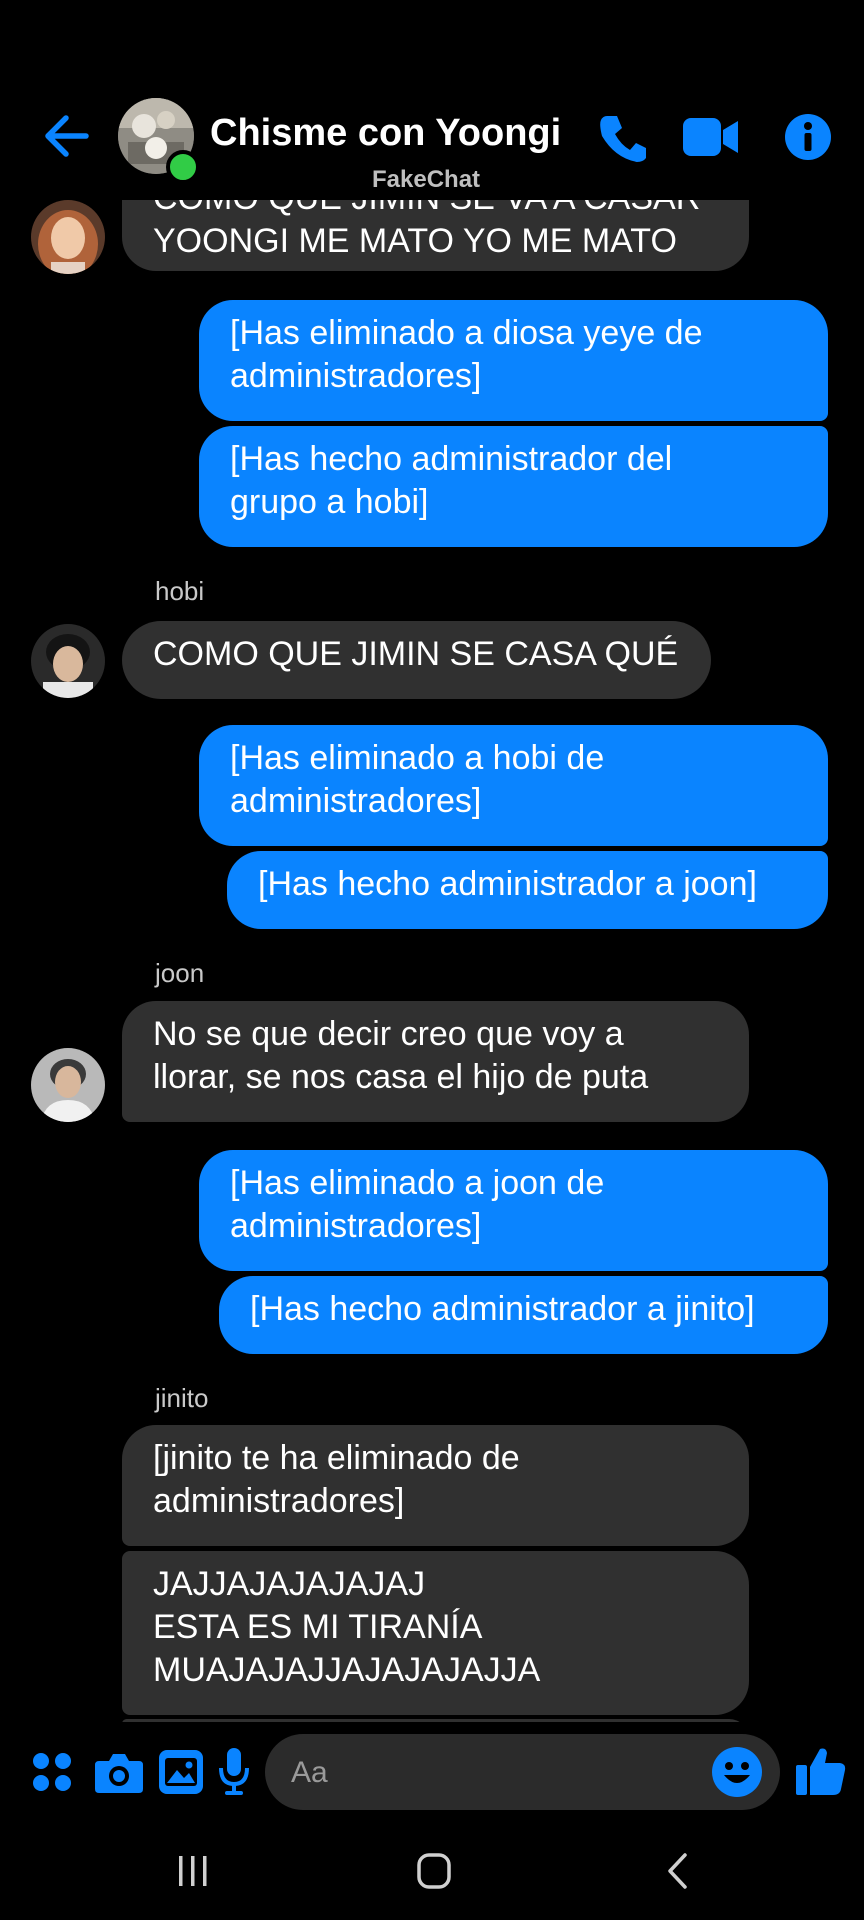 The width and height of the screenshot is (864, 1920). I want to click on message-text: [Has eliminado a joon de, so click(417, 1183).